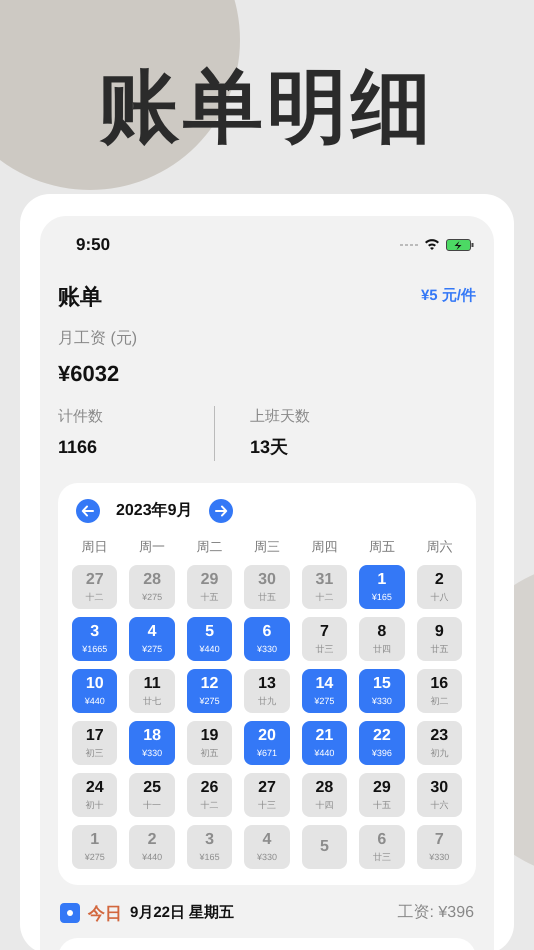 This screenshot has width=534, height=950. I want to click on day-cell: 28 ¥275, so click(152, 586).